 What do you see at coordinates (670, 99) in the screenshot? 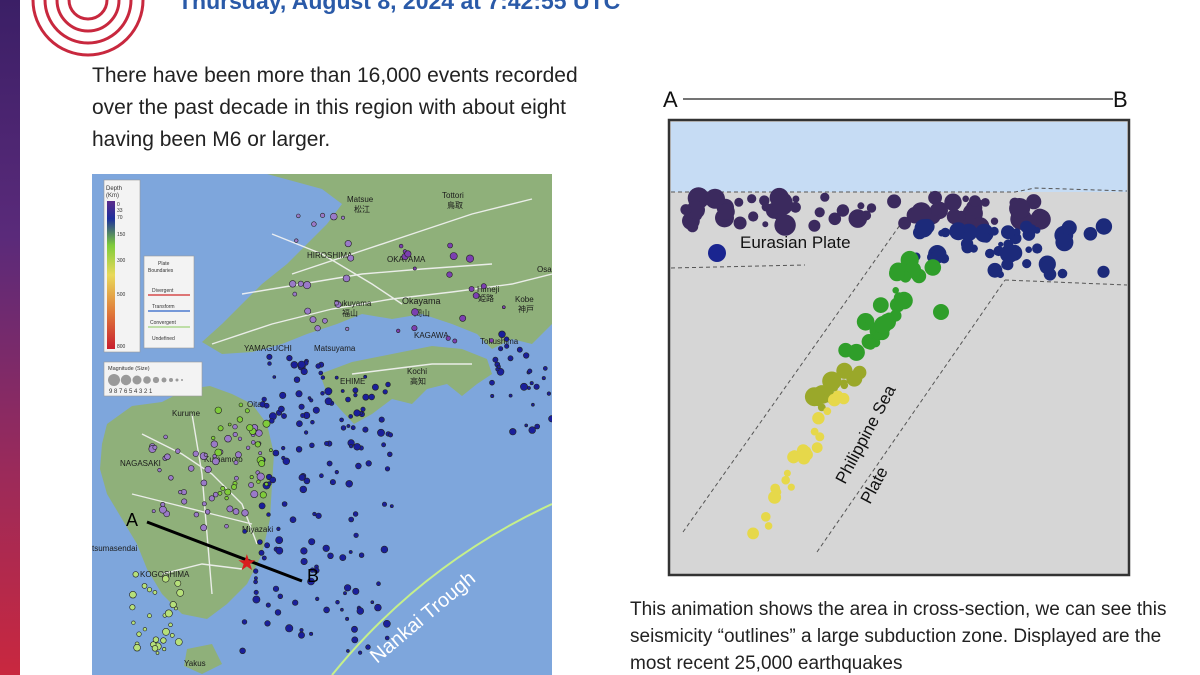
I see `xs-point-a: A` at bounding box center [670, 99].